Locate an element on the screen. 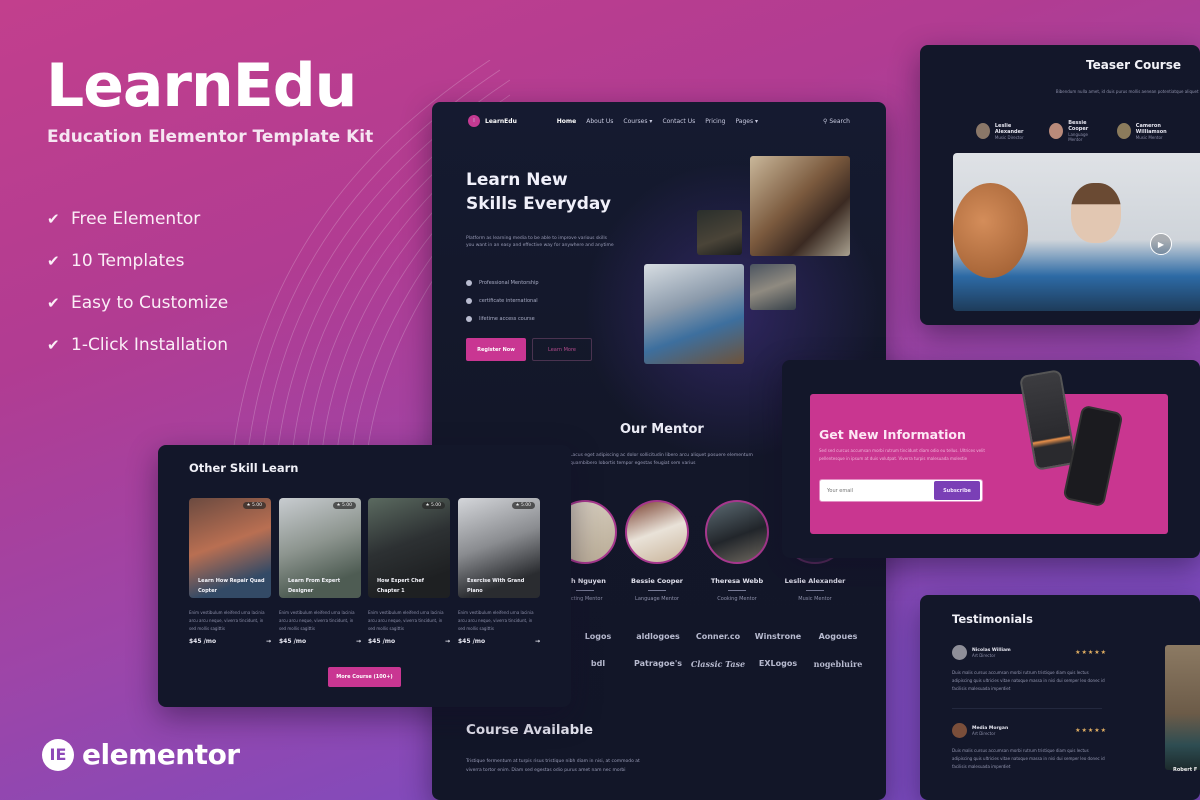 The image size is (1200, 800). register-now-button: Register Now is located at coordinates (496, 349).